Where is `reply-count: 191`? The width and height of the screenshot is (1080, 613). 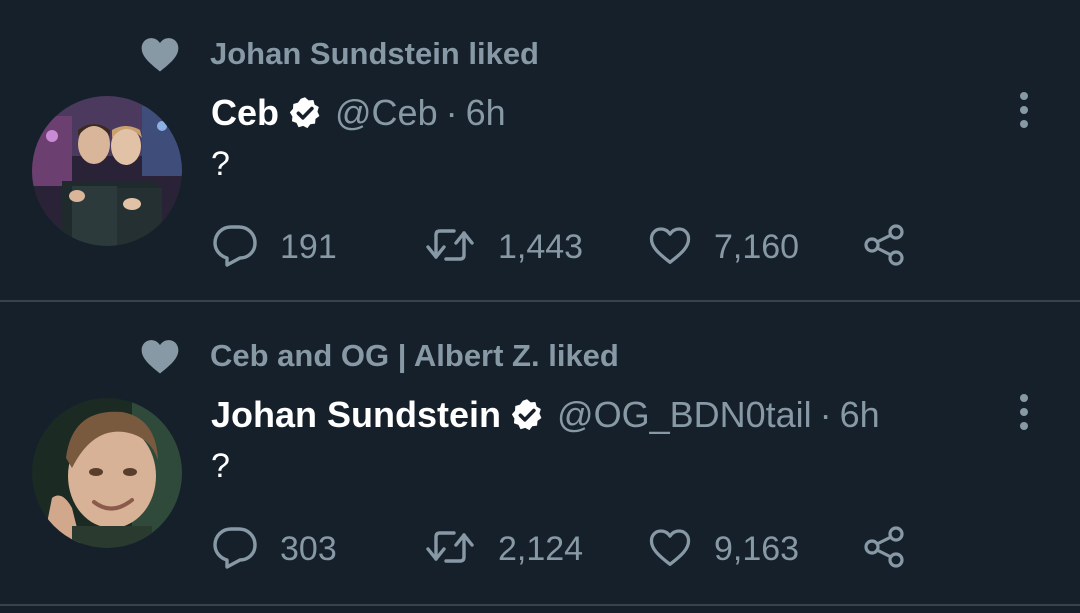 reply-count: 191 is located at coordinates (308, 246).